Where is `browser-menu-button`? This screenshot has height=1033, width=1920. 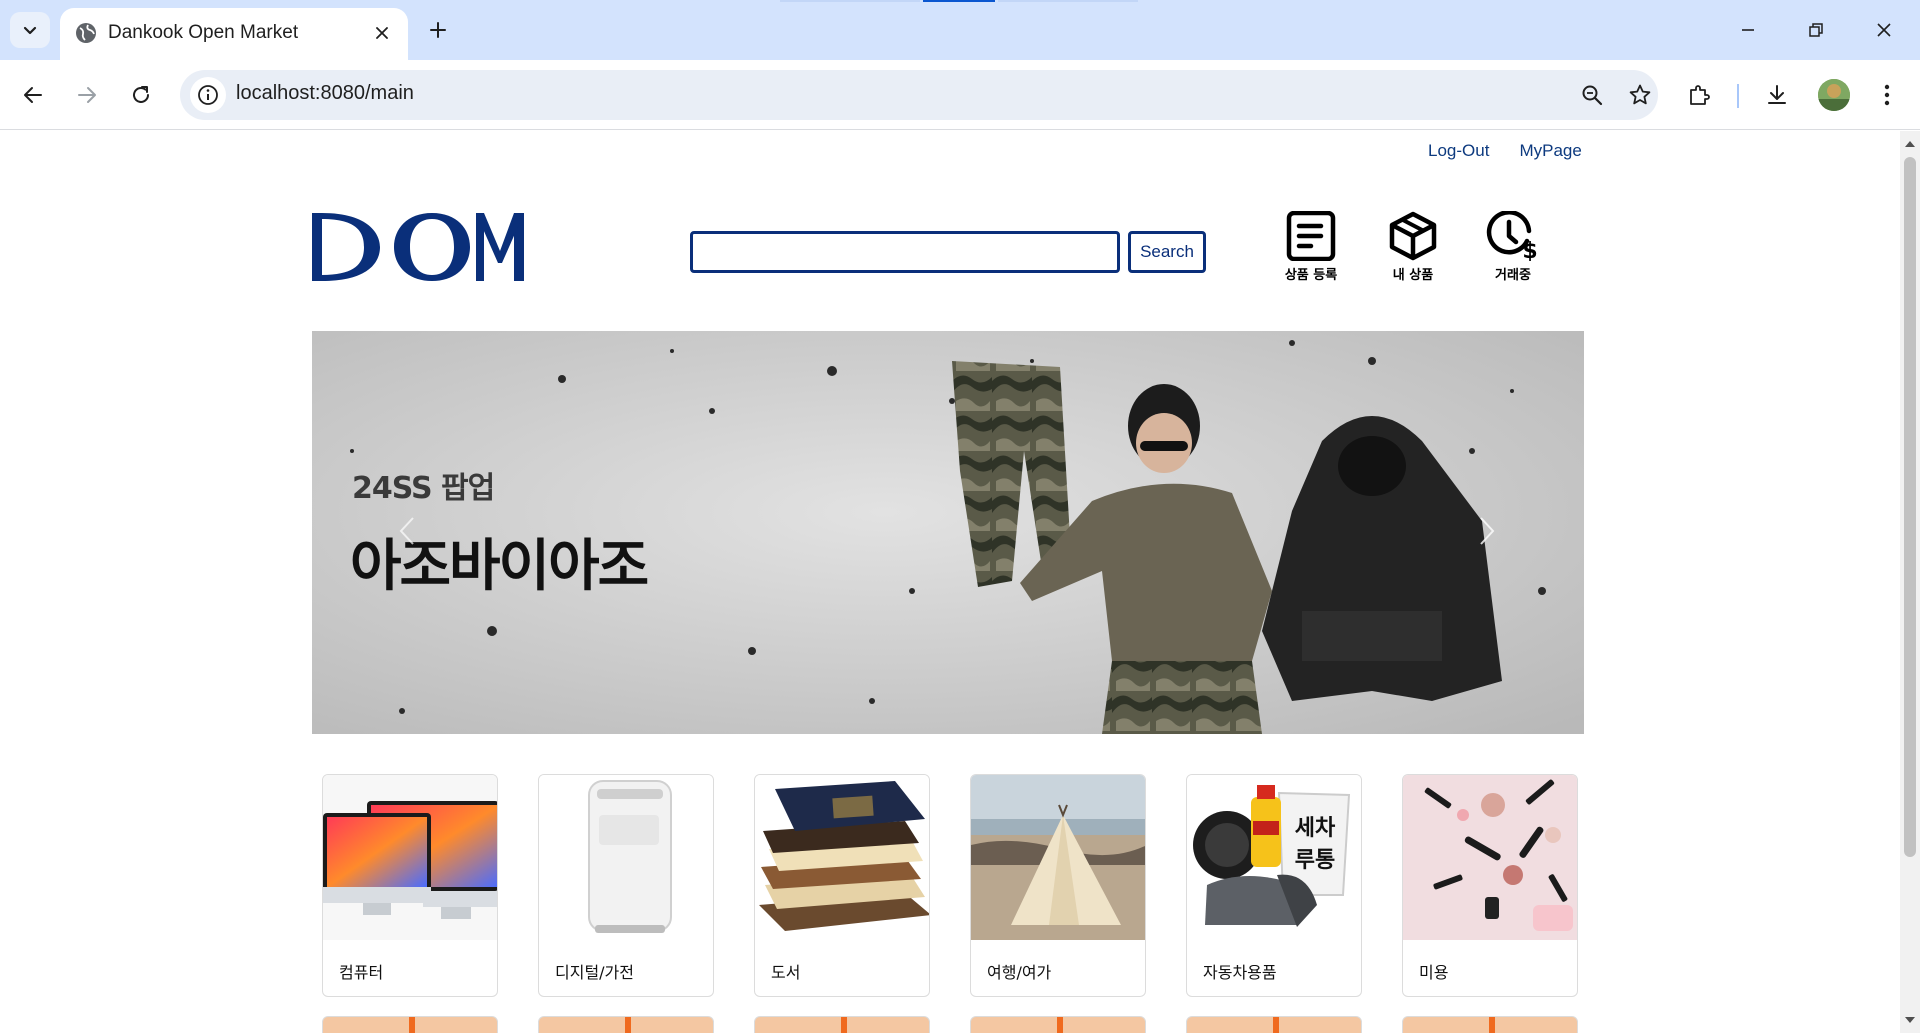
browser-menu-button is located at coordinates (1887, 95).